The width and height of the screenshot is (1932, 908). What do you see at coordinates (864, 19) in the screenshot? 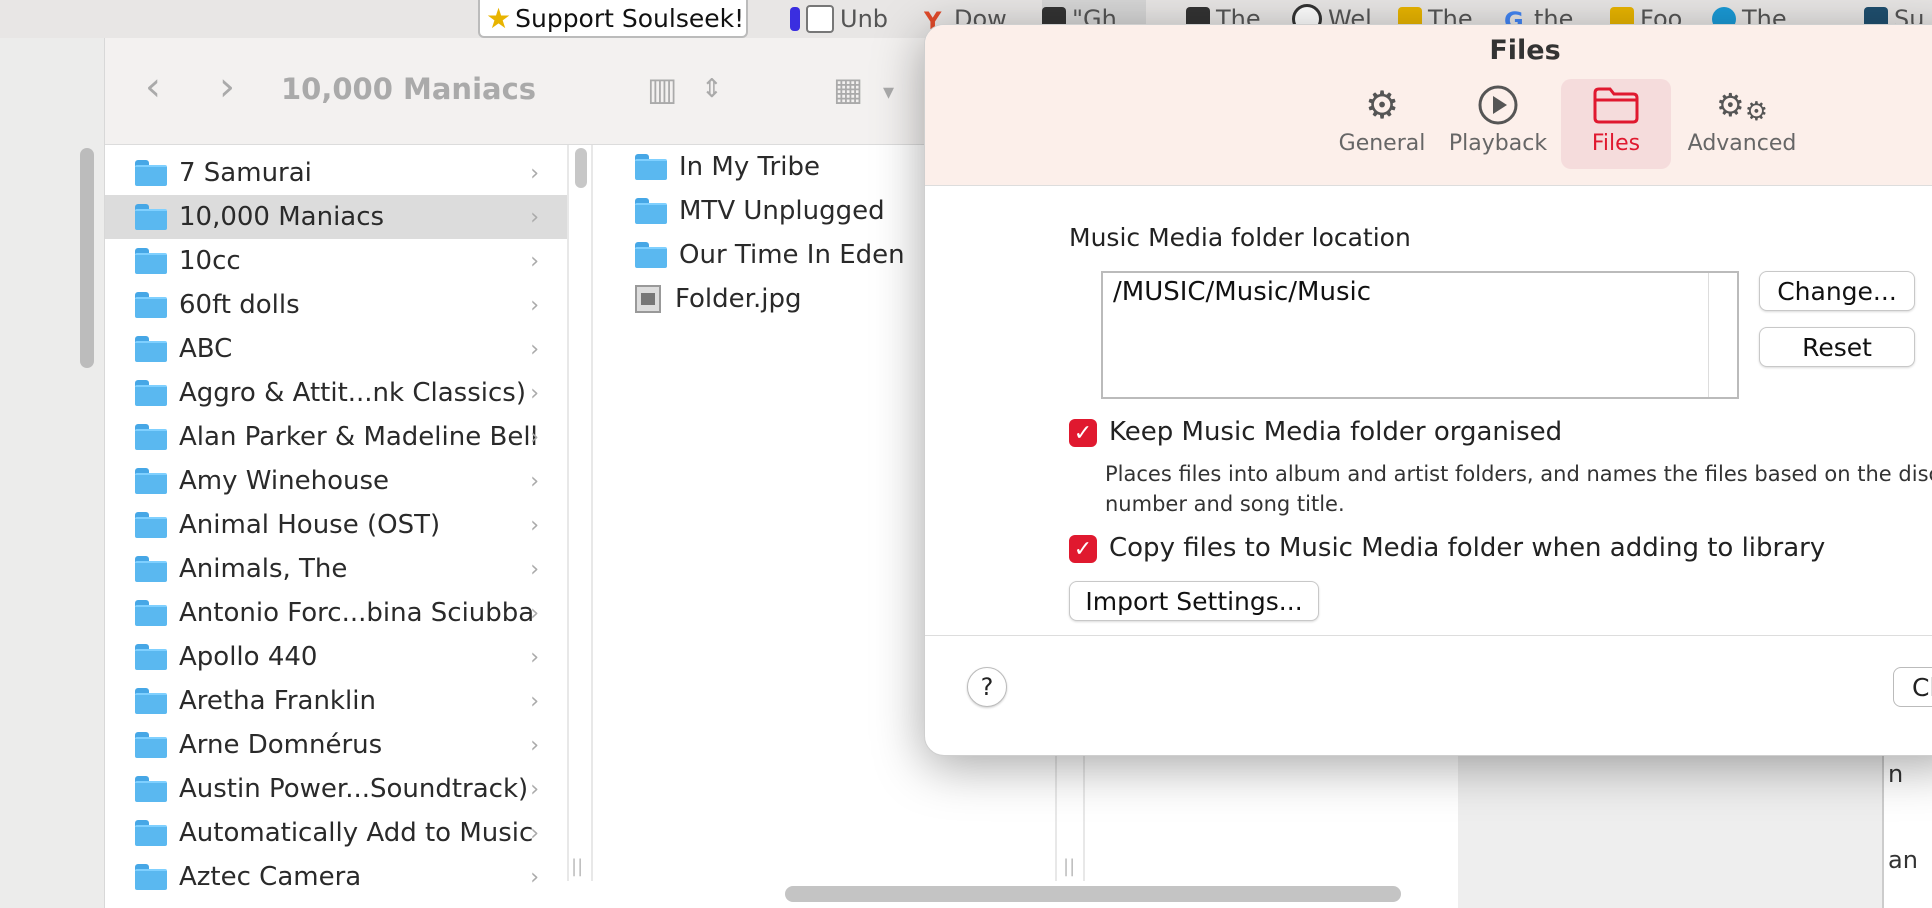
I see `tab-label: Unb` at bounding box center [864, 19].